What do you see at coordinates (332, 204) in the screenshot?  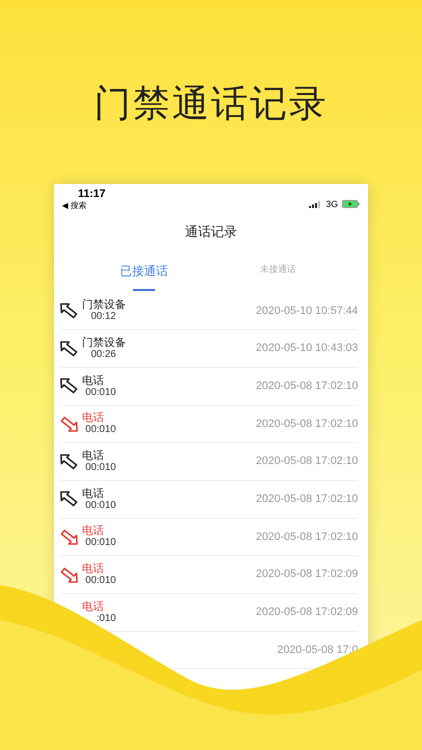 I see `network-label: 3G` at bounding box center [332, 204].